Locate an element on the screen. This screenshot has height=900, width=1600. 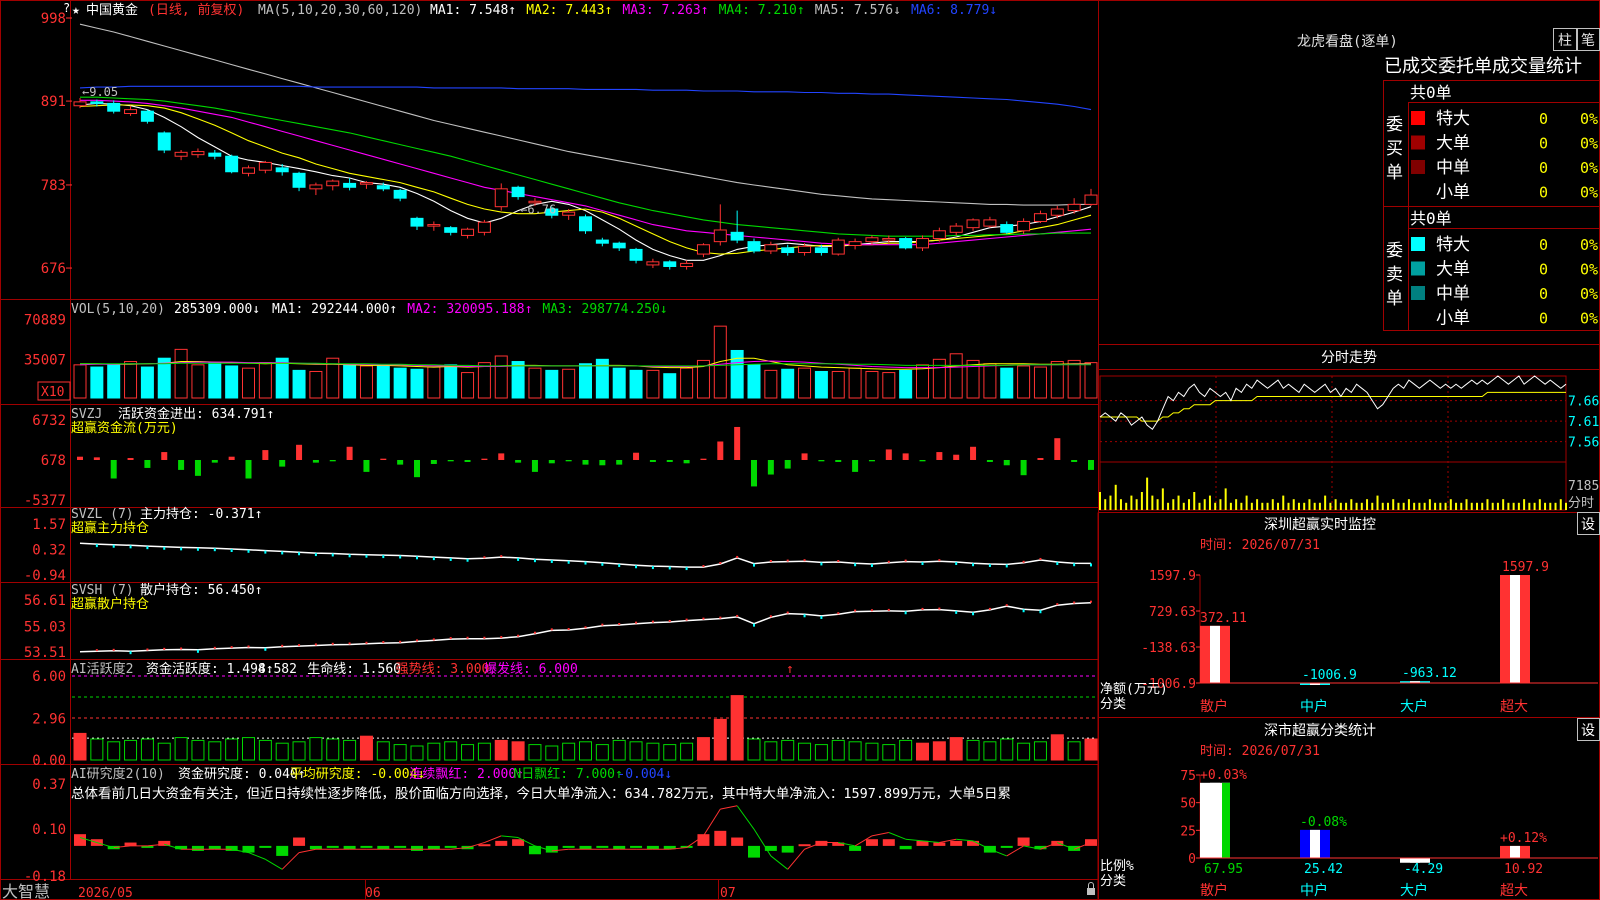
sz_category-category: 大户 is located at coordinates (1414, 890).